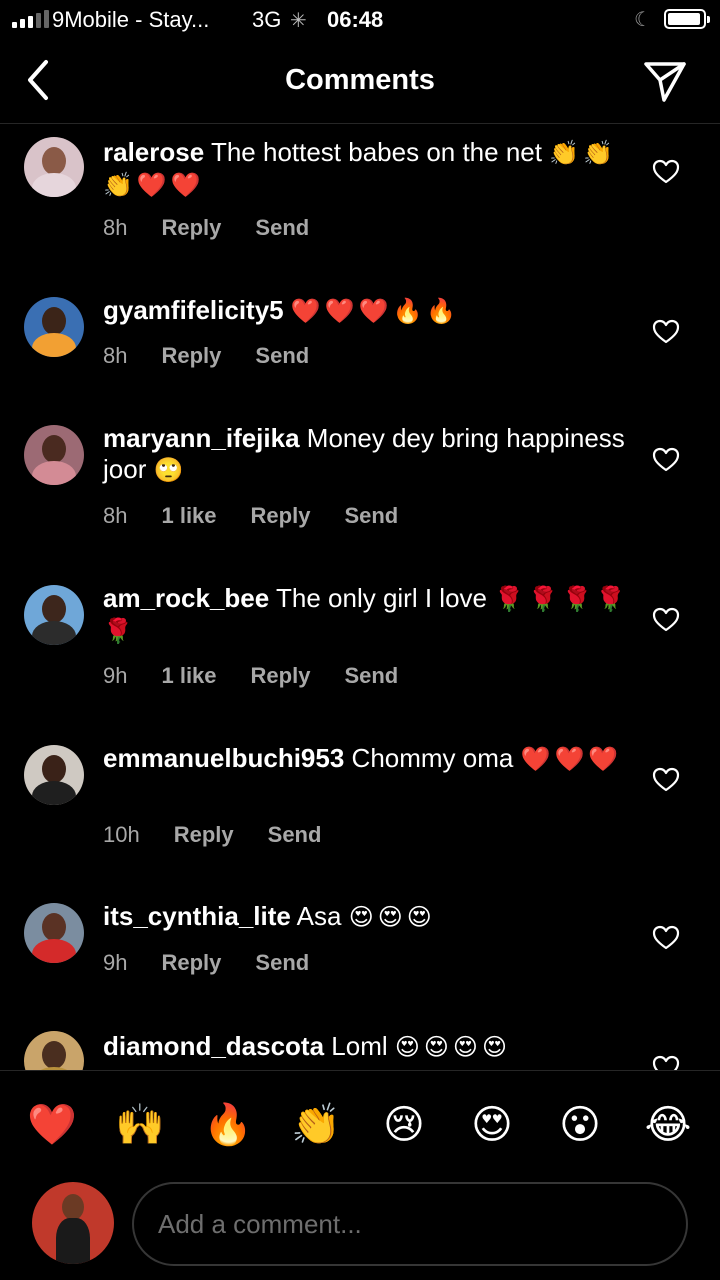  I want to click on reaction-raising-hands-button: 🙌, so click(140, 1125).